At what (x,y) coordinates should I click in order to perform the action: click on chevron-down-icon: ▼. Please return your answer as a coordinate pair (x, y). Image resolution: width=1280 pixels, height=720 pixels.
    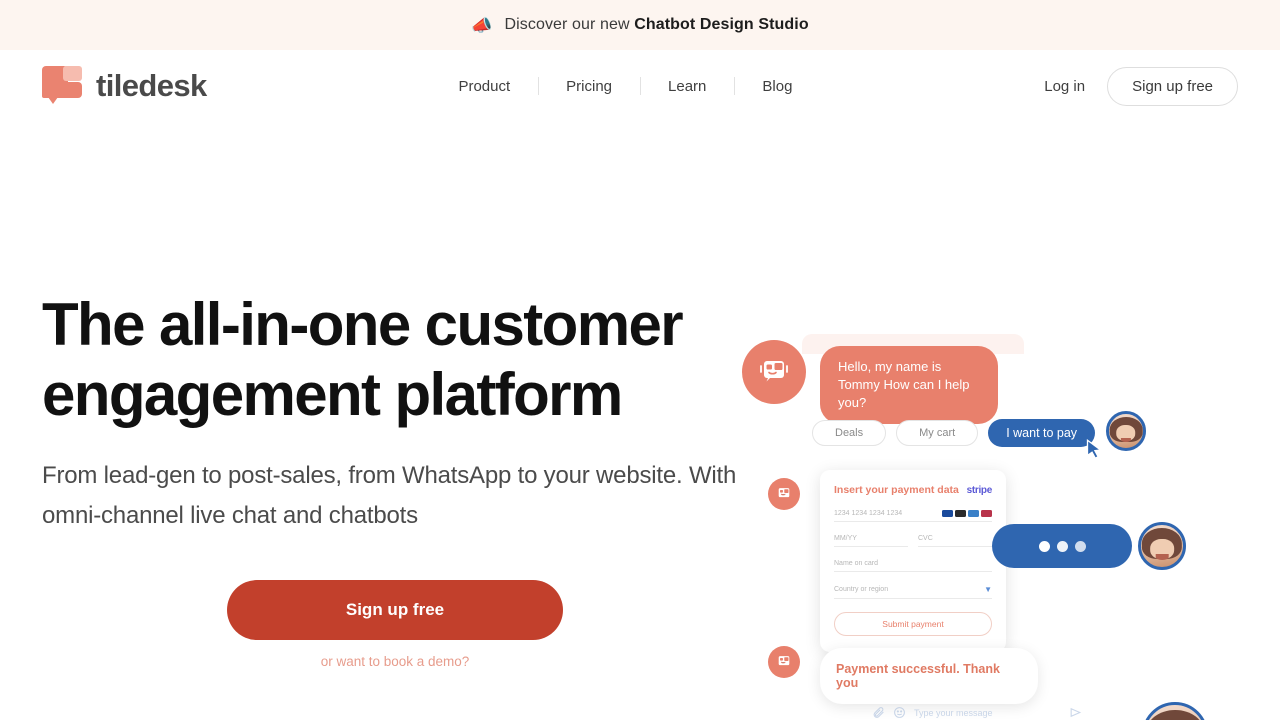
    Looking at the image, I should click on (988, 589).